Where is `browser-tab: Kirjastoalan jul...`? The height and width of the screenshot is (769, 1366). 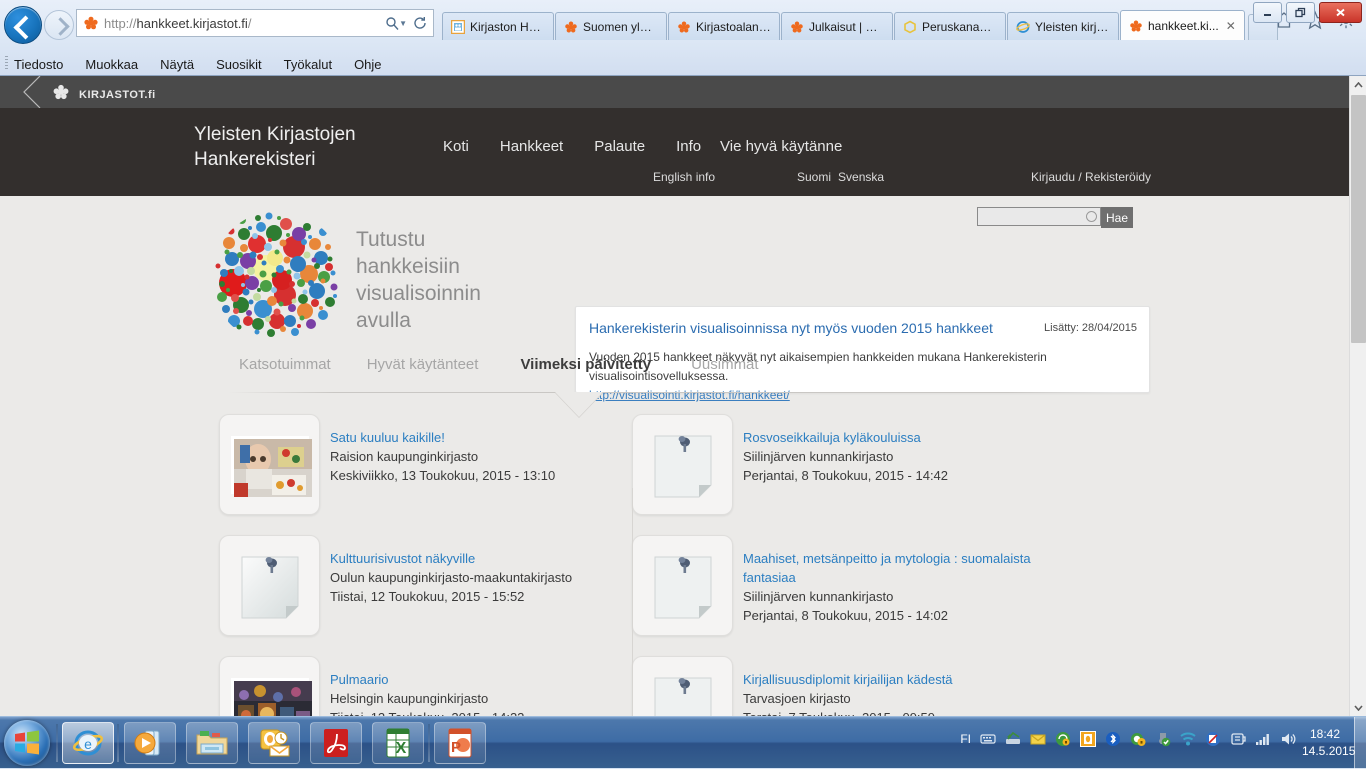
browser-tab: Kirjastoalan jul... is located at coordinates (724, 26).